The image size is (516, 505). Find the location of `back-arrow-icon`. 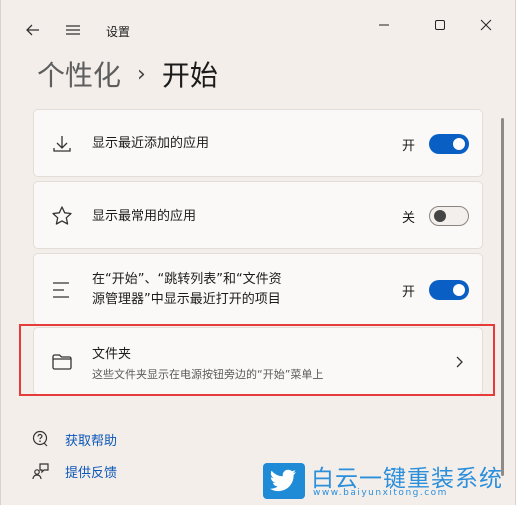

back-arrow-icon is located at coordinates (33, 30).